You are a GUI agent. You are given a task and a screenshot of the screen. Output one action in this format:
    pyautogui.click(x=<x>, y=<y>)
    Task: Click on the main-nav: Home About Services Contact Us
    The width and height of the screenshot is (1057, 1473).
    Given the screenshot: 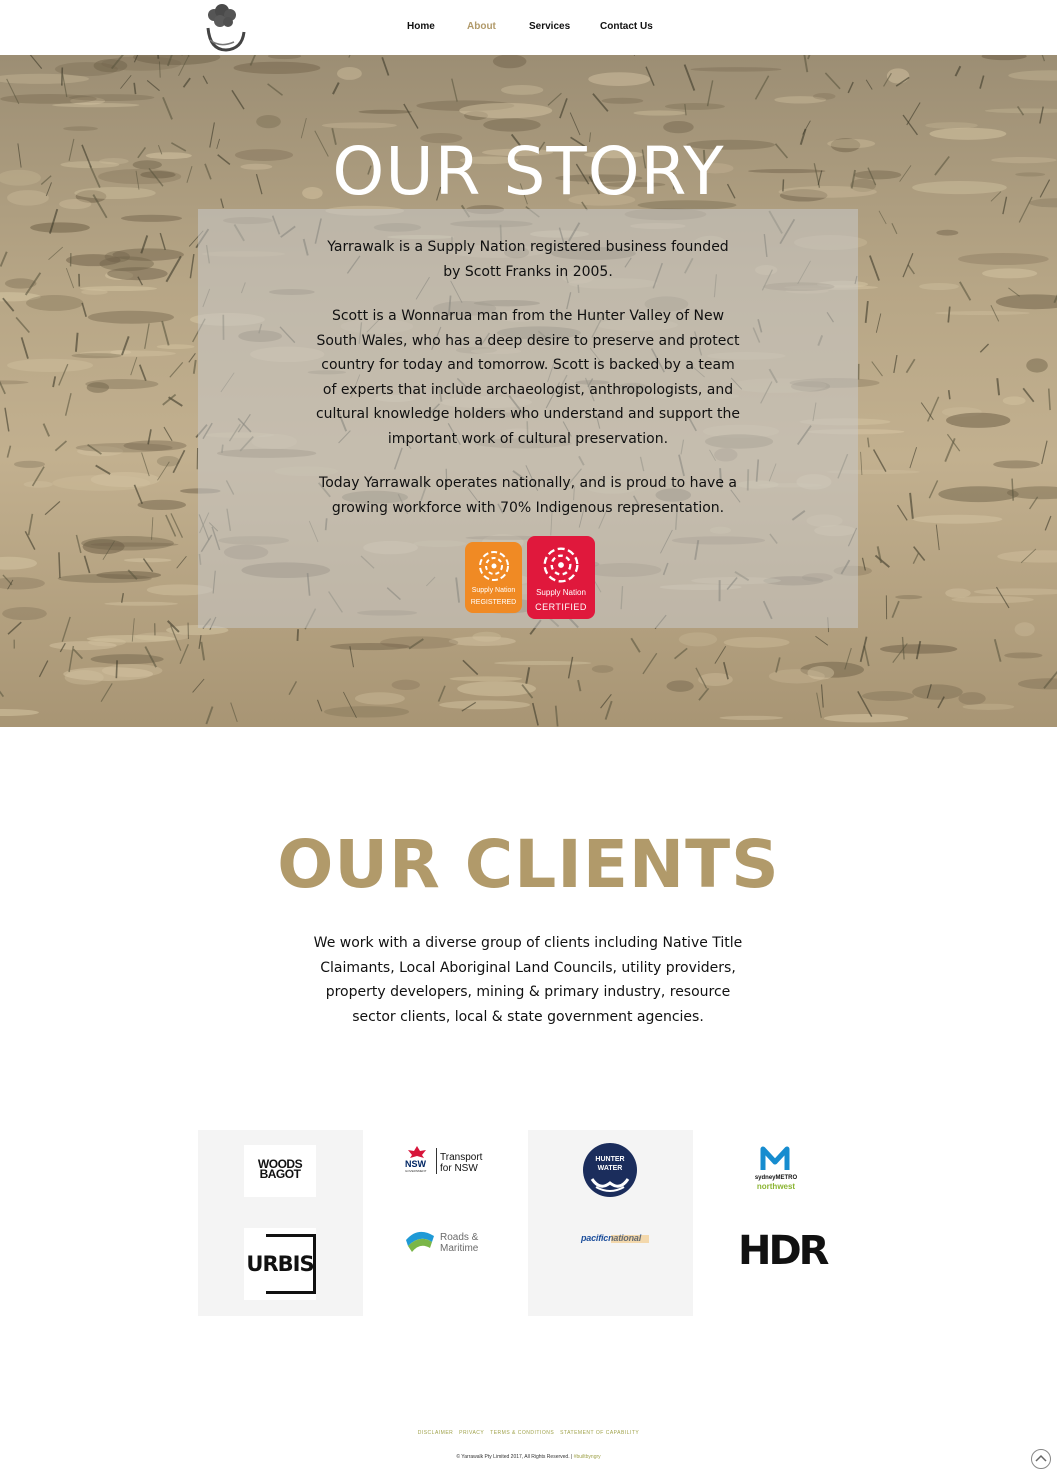 What is the action you would take?
    pyautogui.click(x=528, y=29)
    